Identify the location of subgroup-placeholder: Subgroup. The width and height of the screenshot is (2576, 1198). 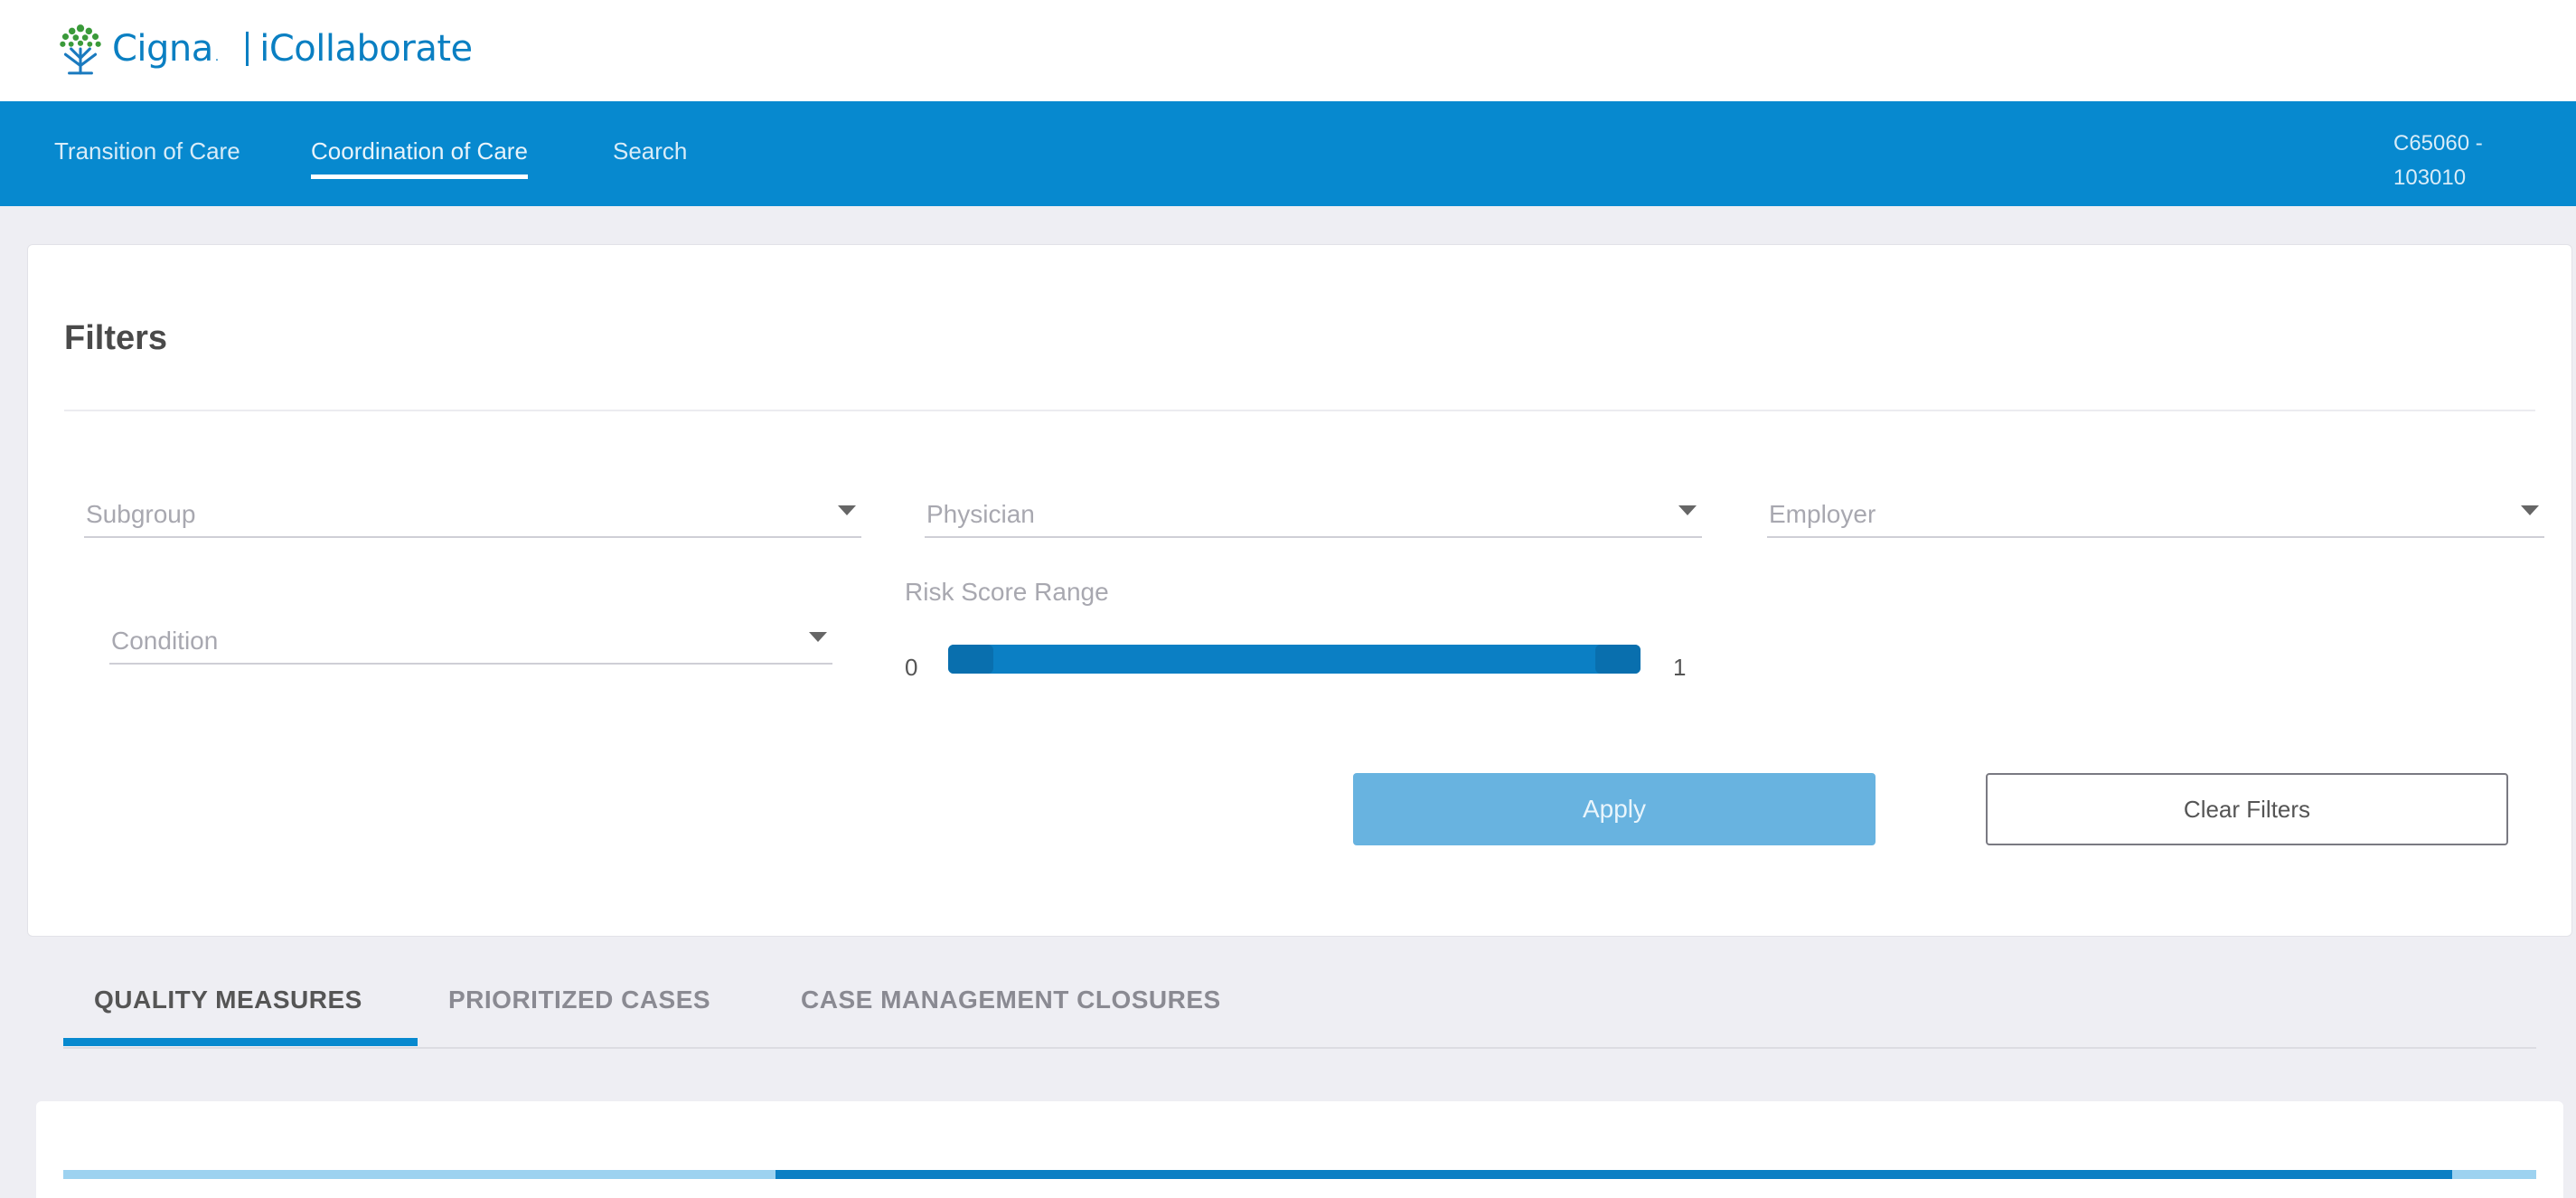
(141, 514).